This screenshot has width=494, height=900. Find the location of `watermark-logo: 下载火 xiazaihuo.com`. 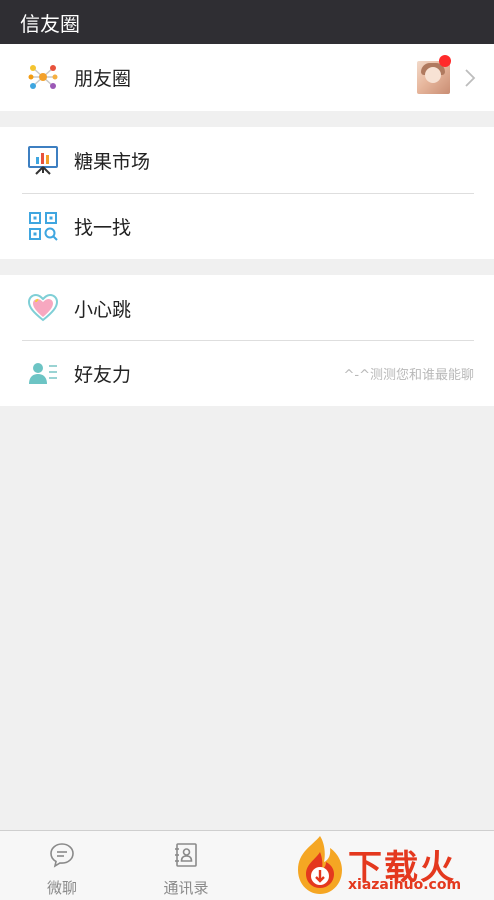

watermark-logo: 下载火 xiazaihuo.com is located at coordinates (392, 866).